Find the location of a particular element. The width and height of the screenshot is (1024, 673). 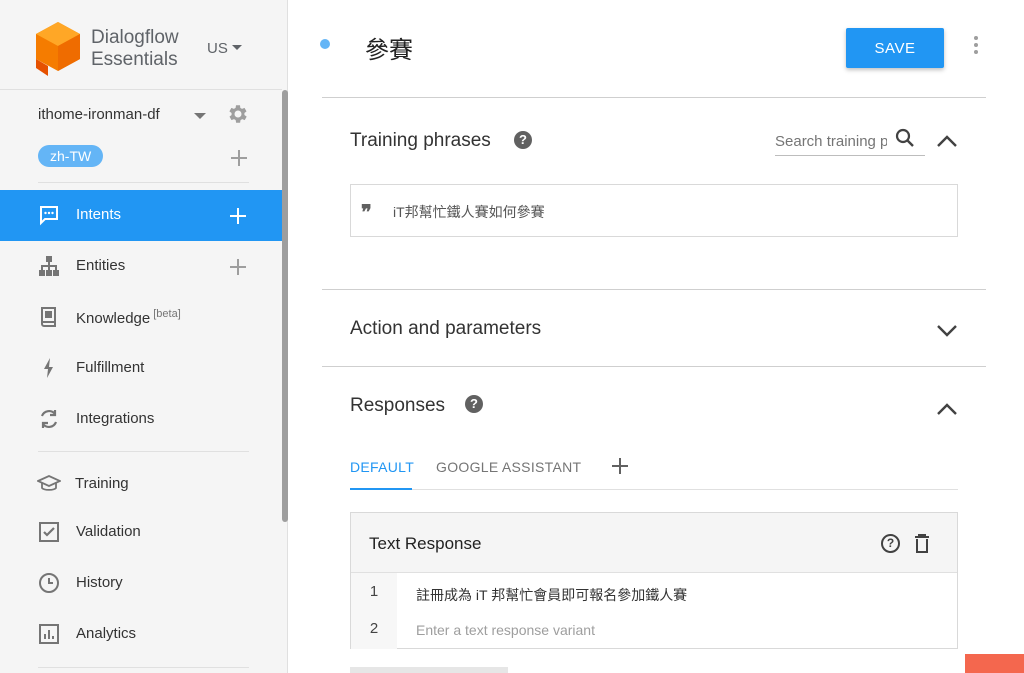

sidebar-item-knowledge: Knowledge [beta] is located at coordinates (141, 317).